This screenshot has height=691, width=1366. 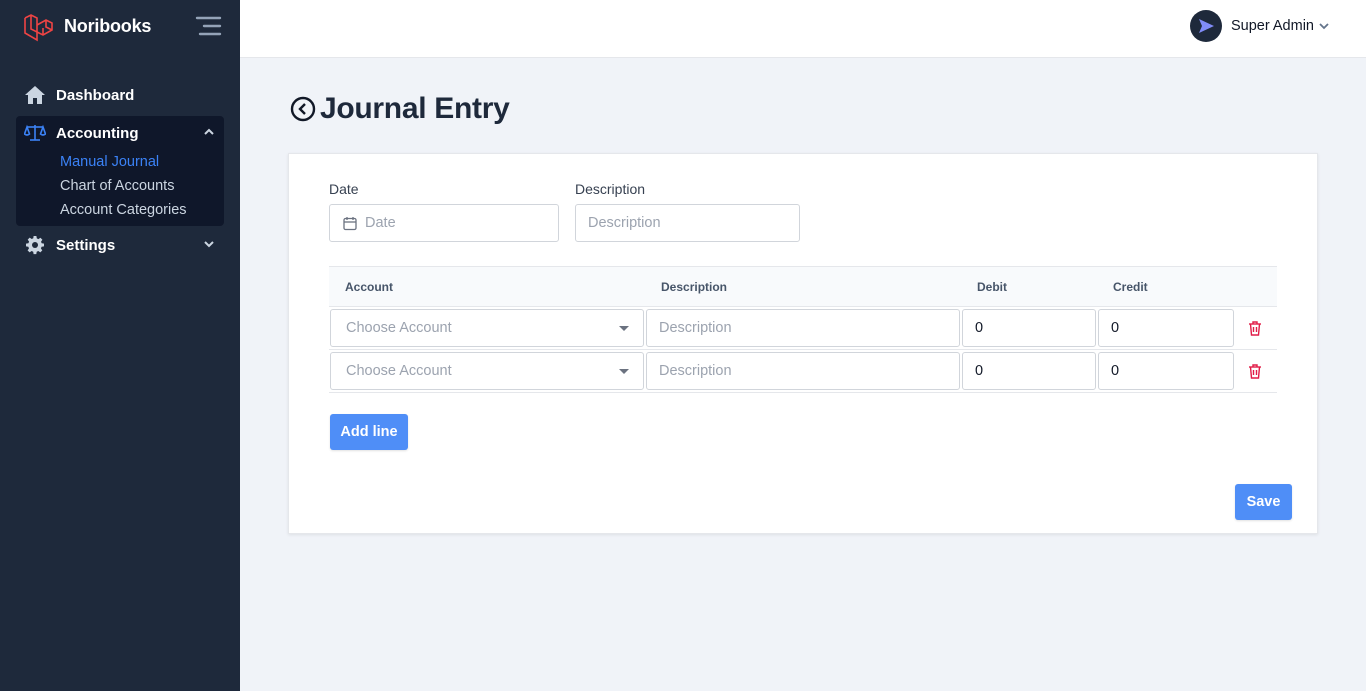 I want to click on logo-icon, so click(x=38, y=28).